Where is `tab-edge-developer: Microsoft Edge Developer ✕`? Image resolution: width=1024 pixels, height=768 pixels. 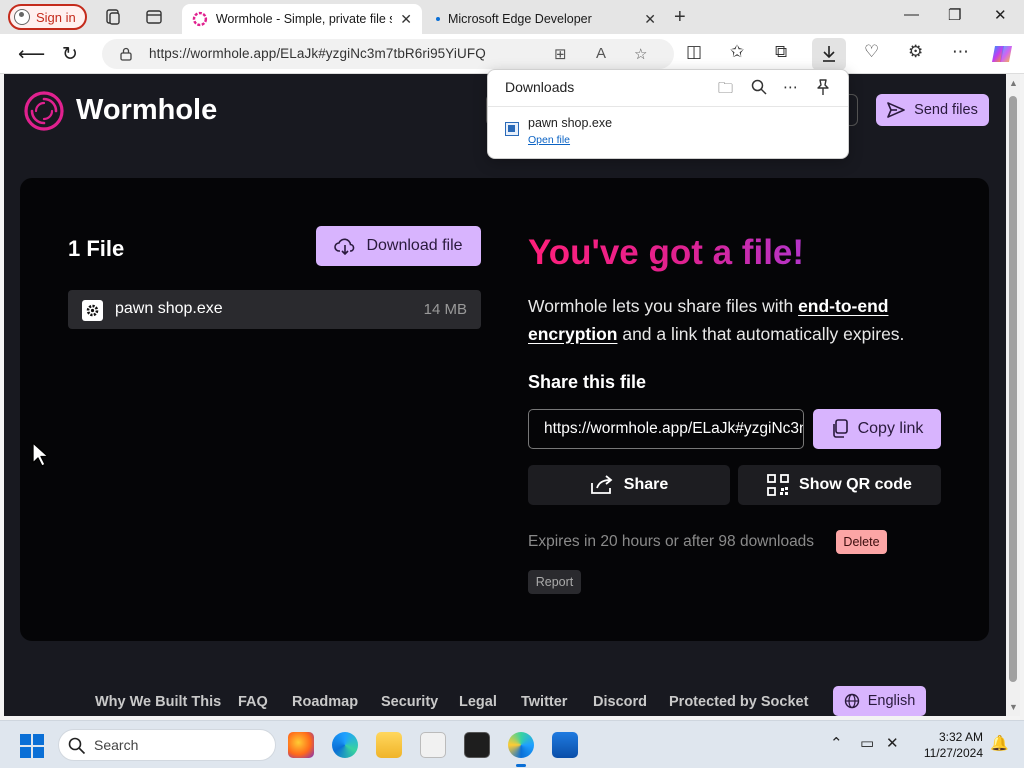 tab-edge-developer: Microsoft Edge Developer ✕ is located at coordinates (546, 19).